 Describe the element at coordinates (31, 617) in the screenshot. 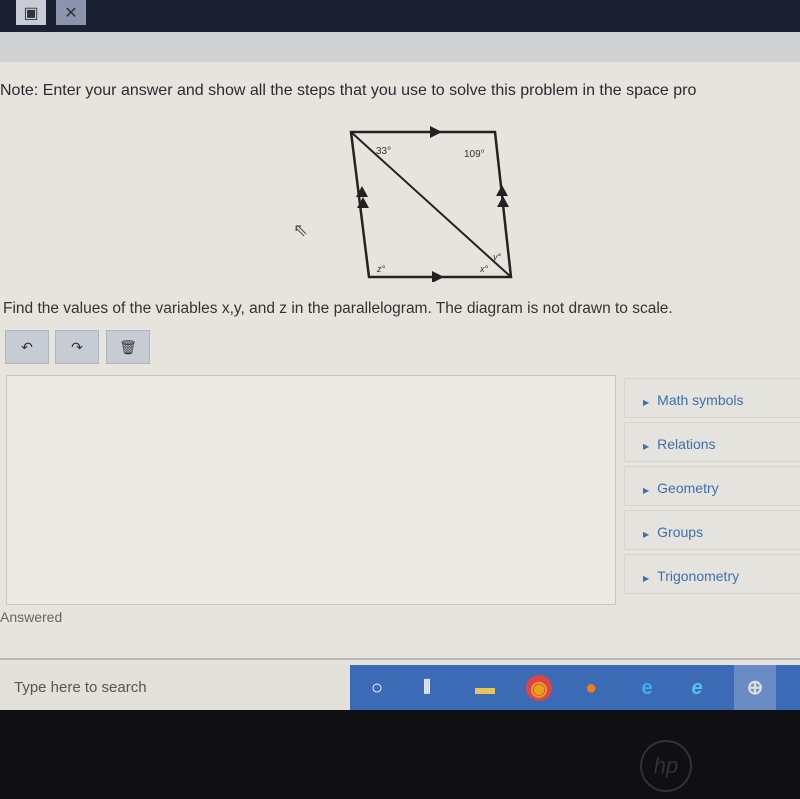

I see `status-answered: Answered` at that location.